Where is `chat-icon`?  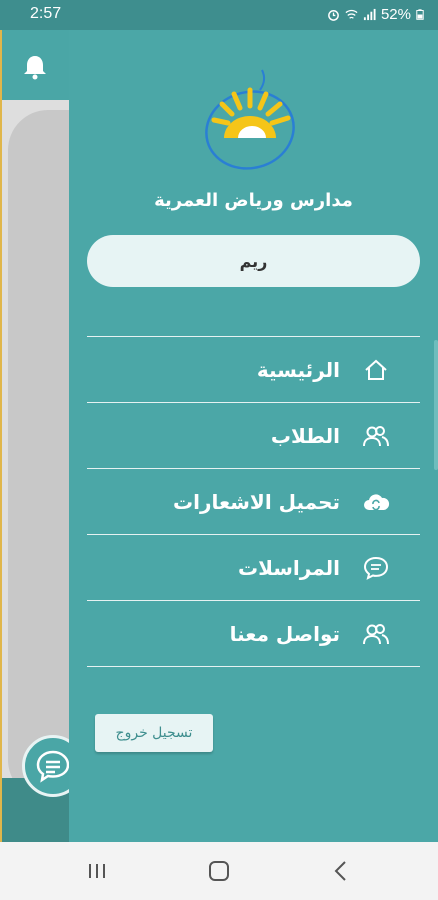 chat-icon is located at coordinates (376, 568).